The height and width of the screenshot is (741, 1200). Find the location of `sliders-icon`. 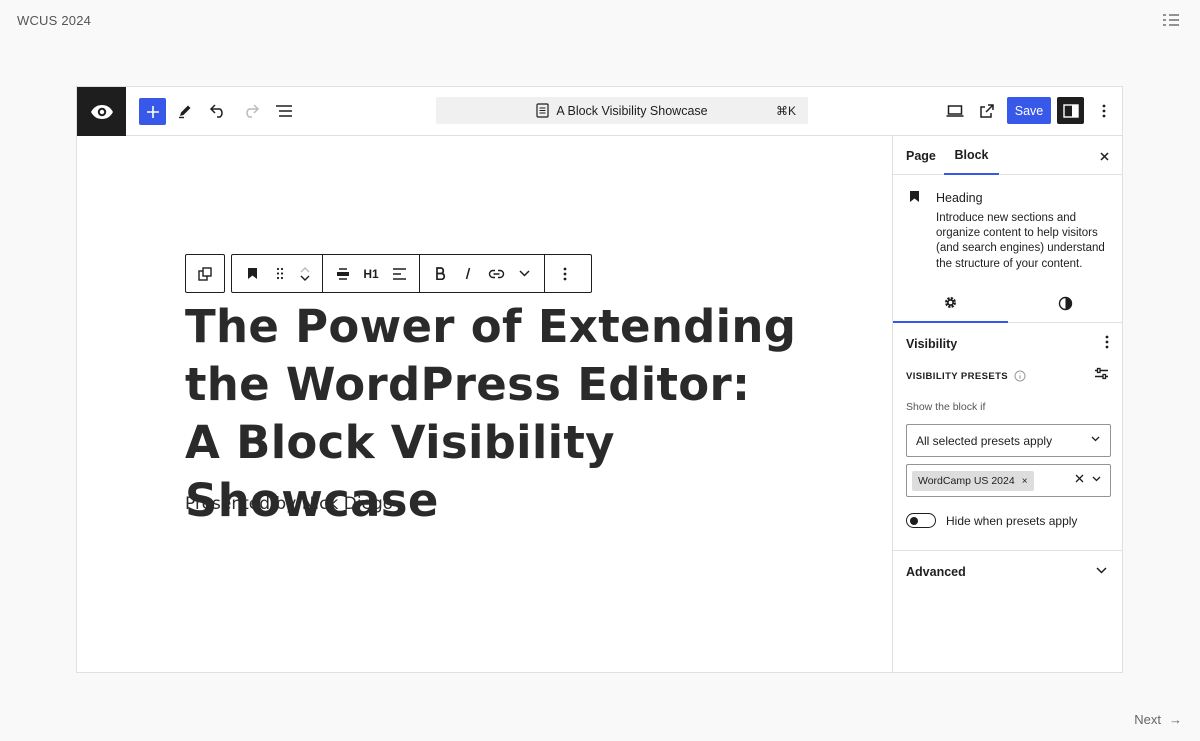

sliders-icon is located at coordinates (1101, 373).